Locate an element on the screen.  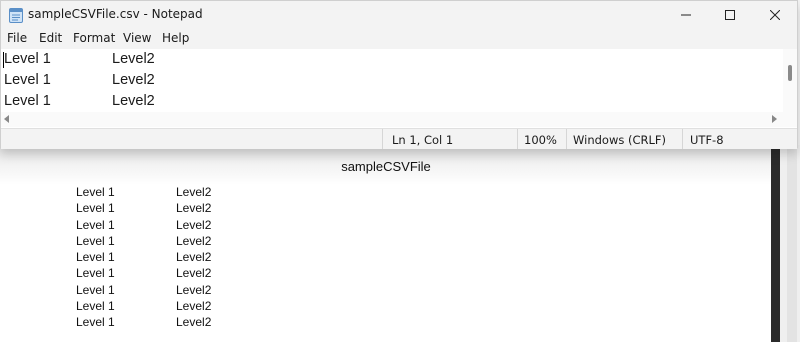
maximize-icon is located at coordinates (730, 15).